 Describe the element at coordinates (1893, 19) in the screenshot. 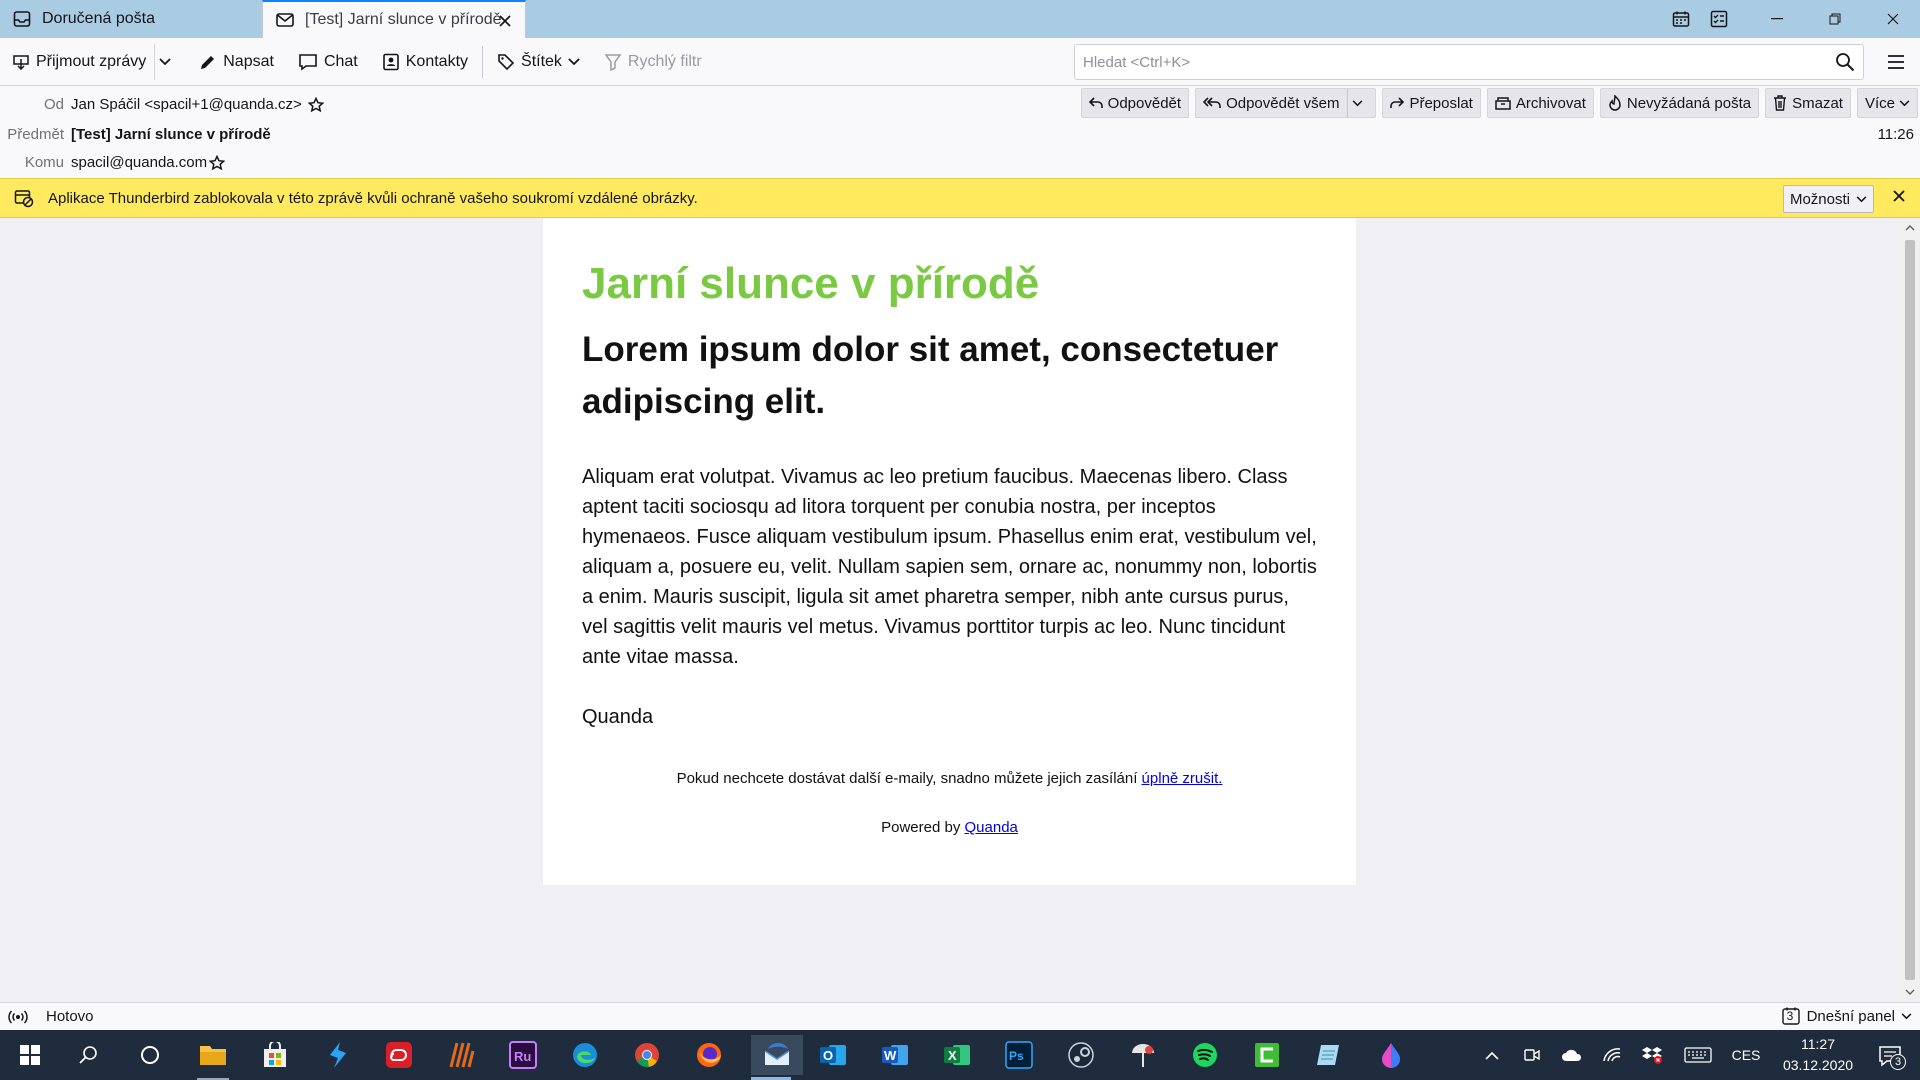

I see `close-window-button` at that location.